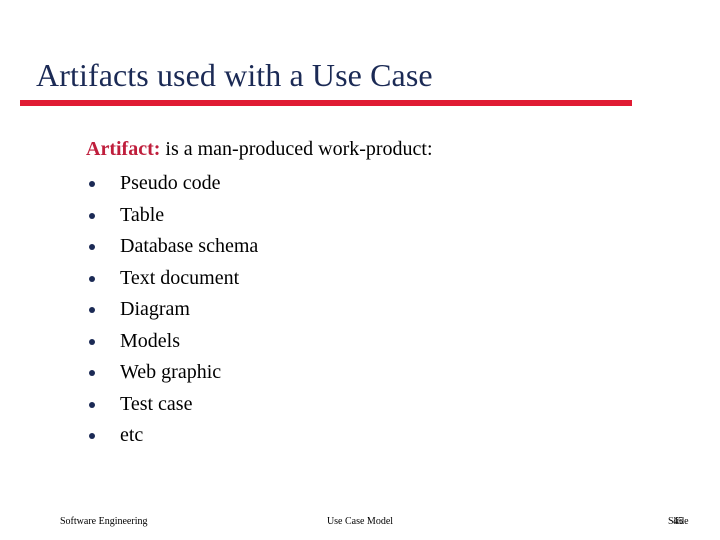  What do you see at coordinates (366, 373) in the screenshot?
I see `list-item: Web graphic` at bounding box center [366, 373].